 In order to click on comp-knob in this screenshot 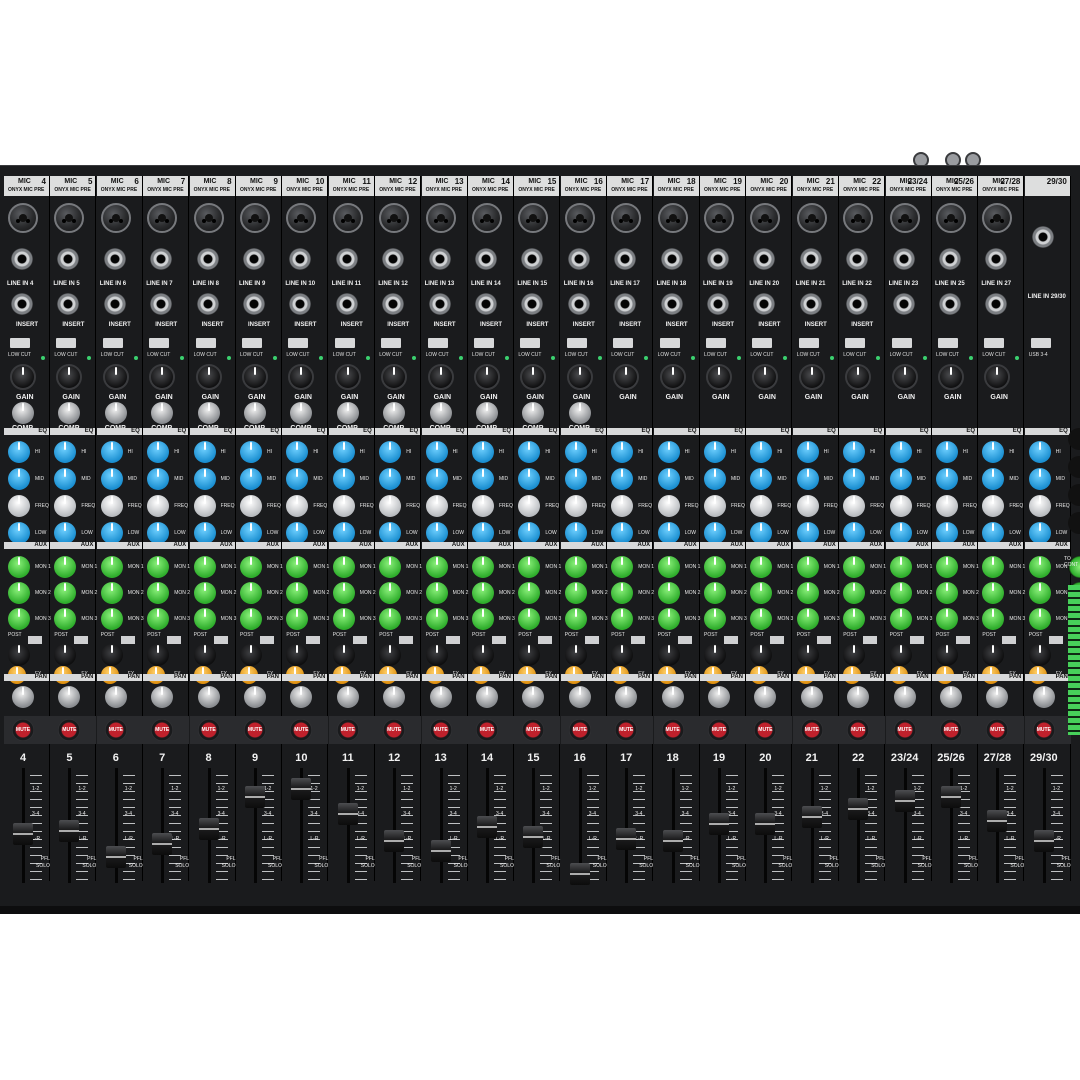, I will do `click(162, 413)`.